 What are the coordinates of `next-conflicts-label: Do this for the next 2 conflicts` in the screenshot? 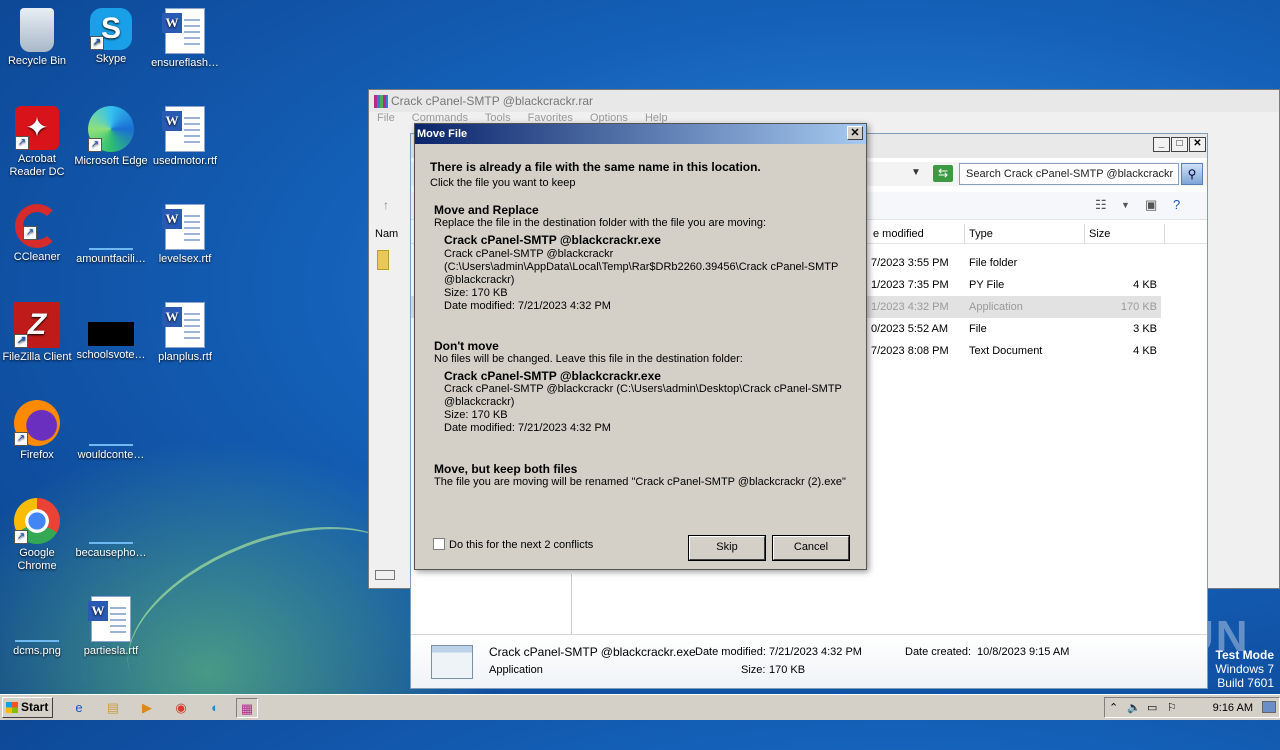 It's located at (521, 545).